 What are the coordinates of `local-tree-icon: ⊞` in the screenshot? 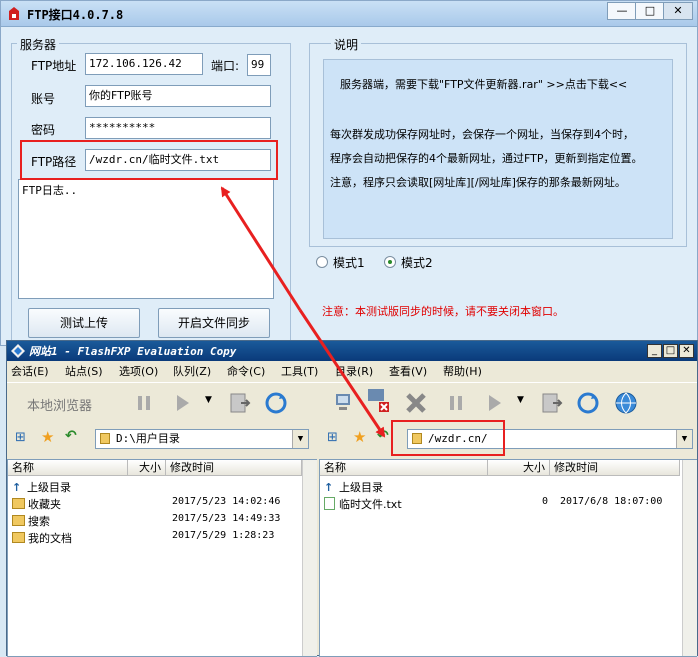 It's located at (20, 437).